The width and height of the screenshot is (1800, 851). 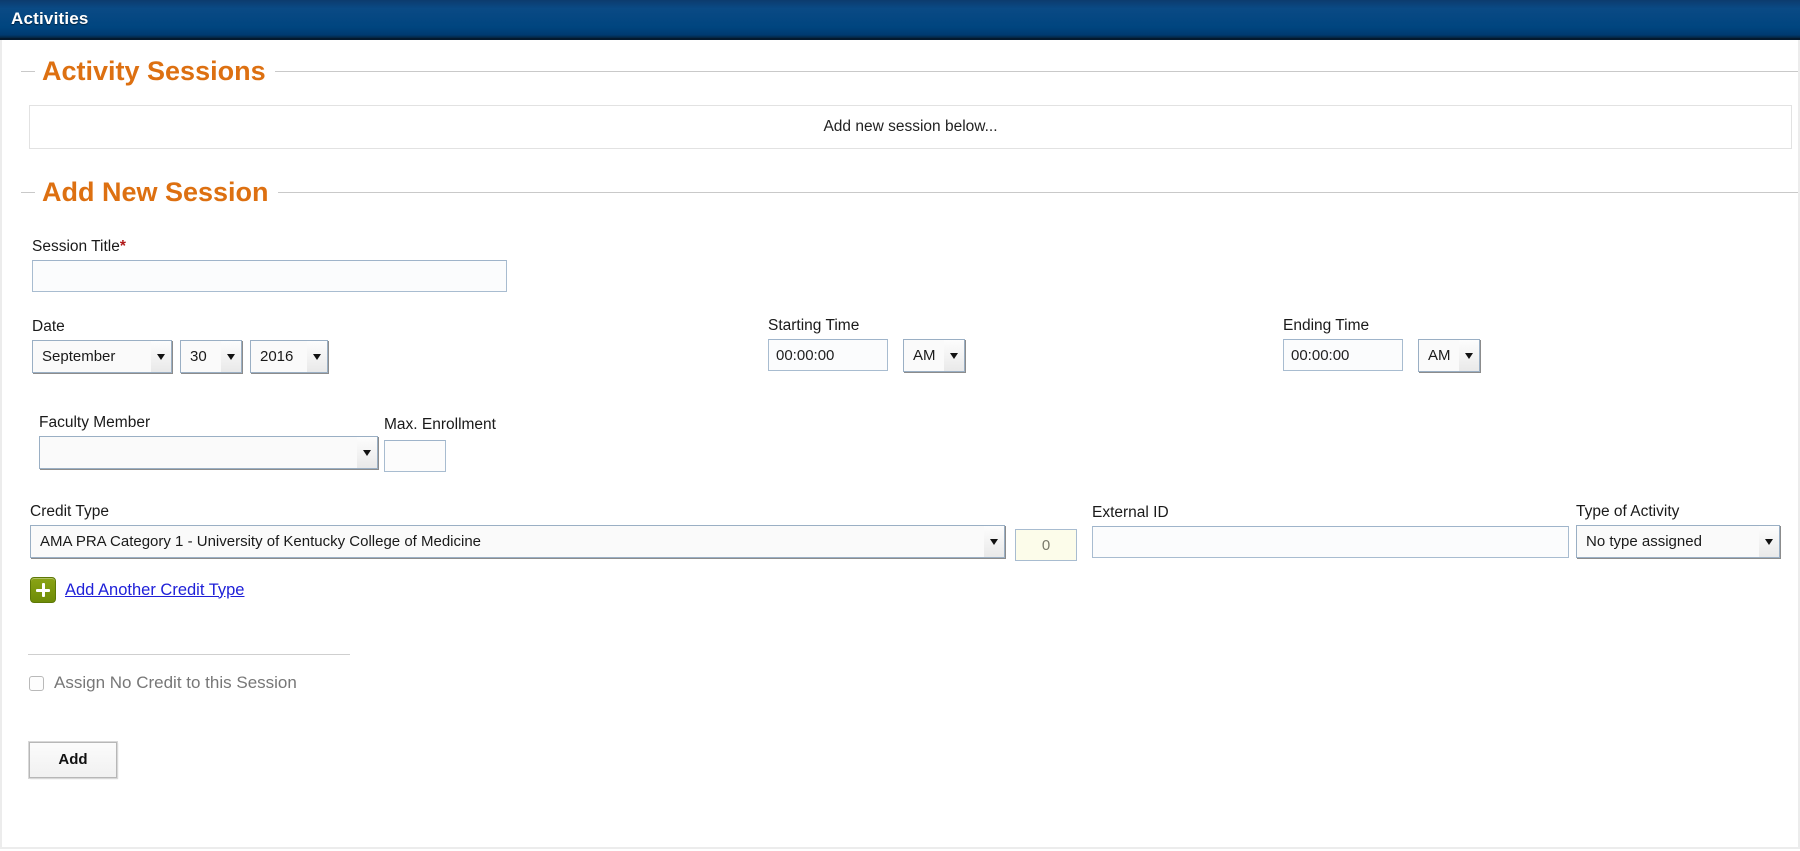 I want to click on assign-no-credit-checkbox, so click(x=36, y=683).